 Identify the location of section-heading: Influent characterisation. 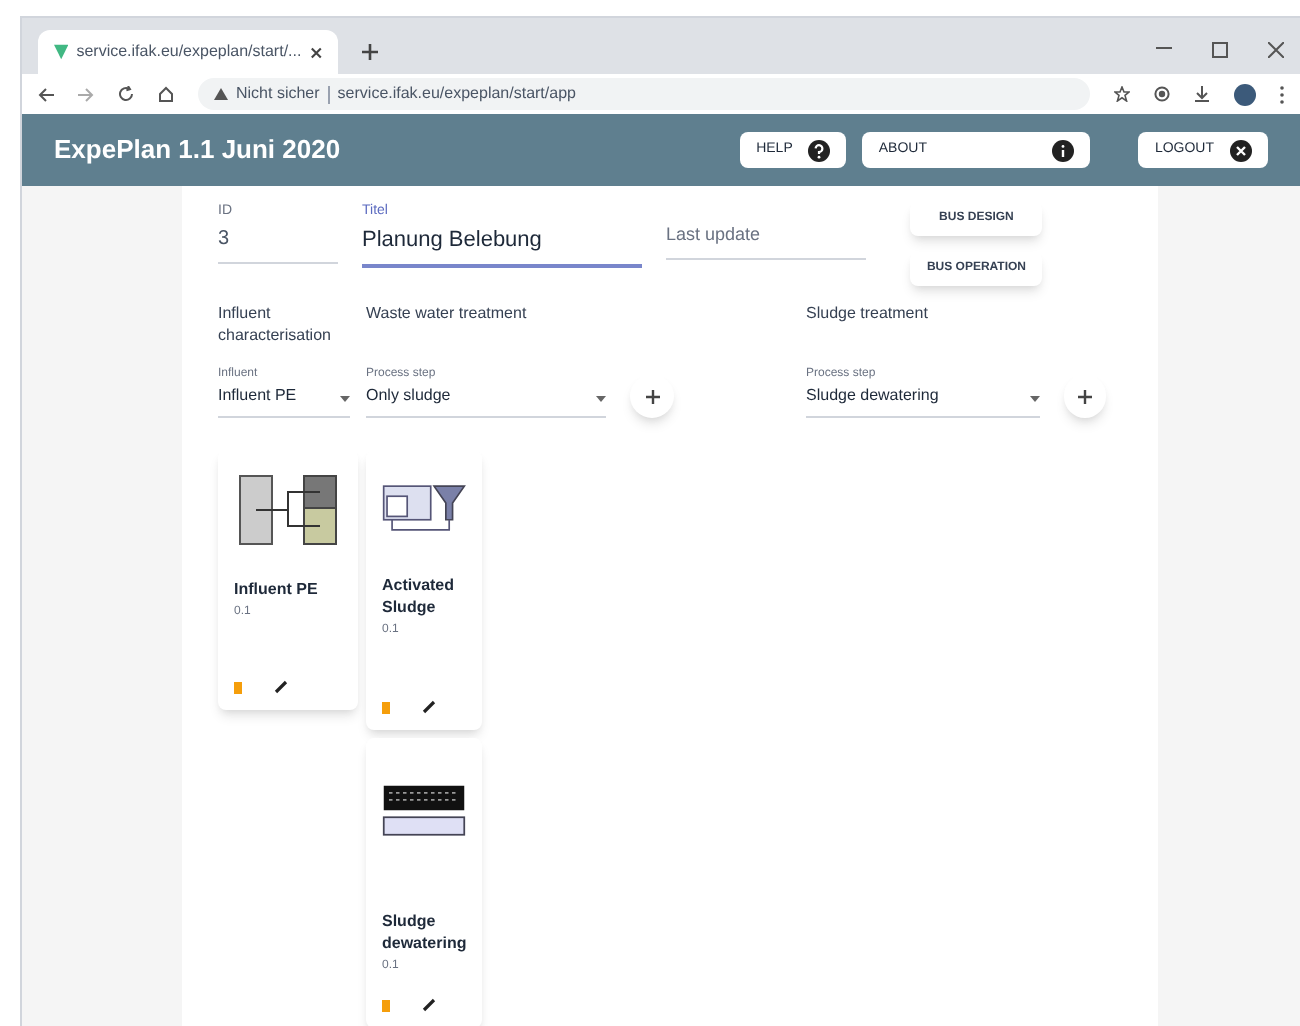
(275, 325).